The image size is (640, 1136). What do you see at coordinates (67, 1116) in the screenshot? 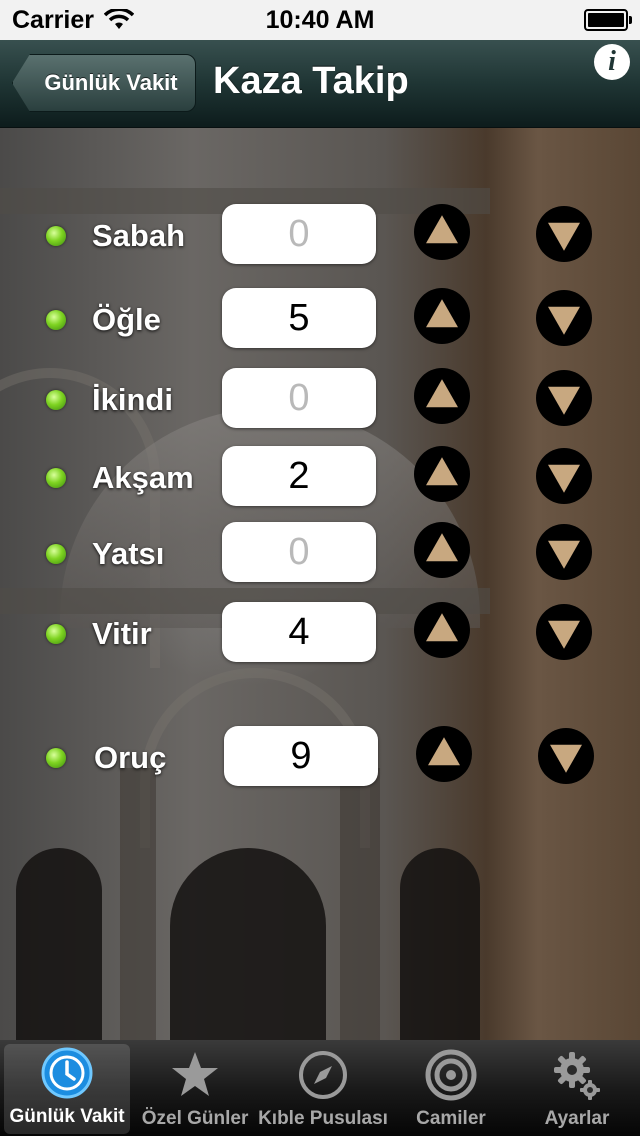
I see `tab-label: Günlük Vakit` at bounding box center [67, 1116].